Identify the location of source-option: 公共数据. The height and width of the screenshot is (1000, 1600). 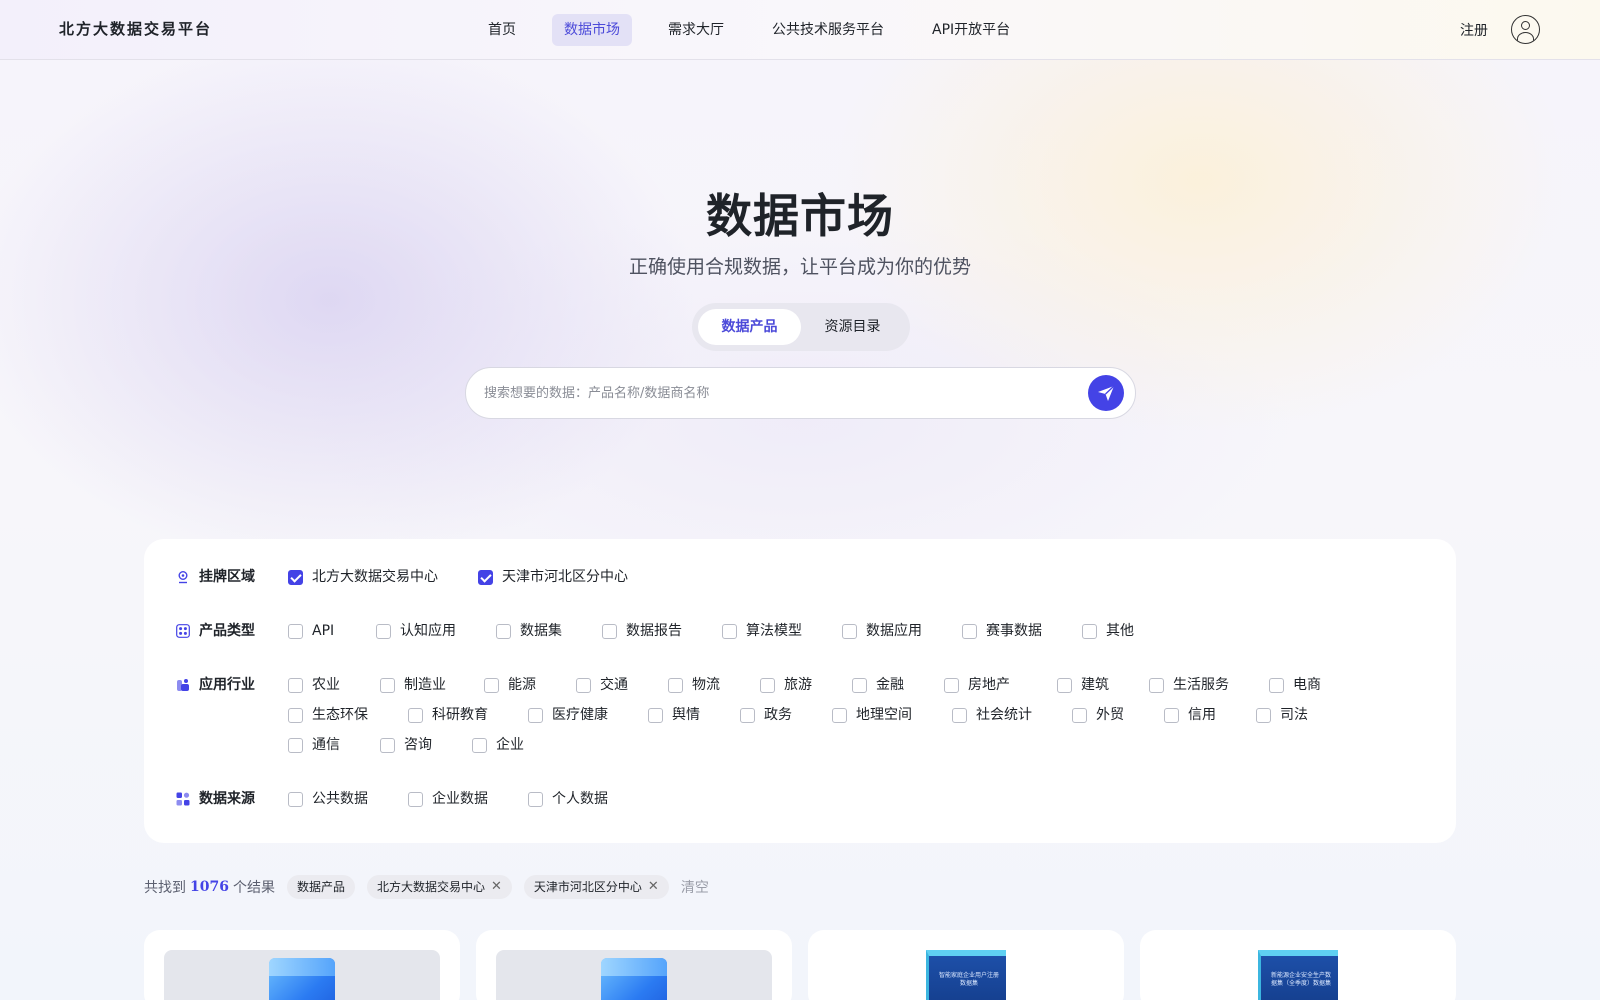
(348, 799).